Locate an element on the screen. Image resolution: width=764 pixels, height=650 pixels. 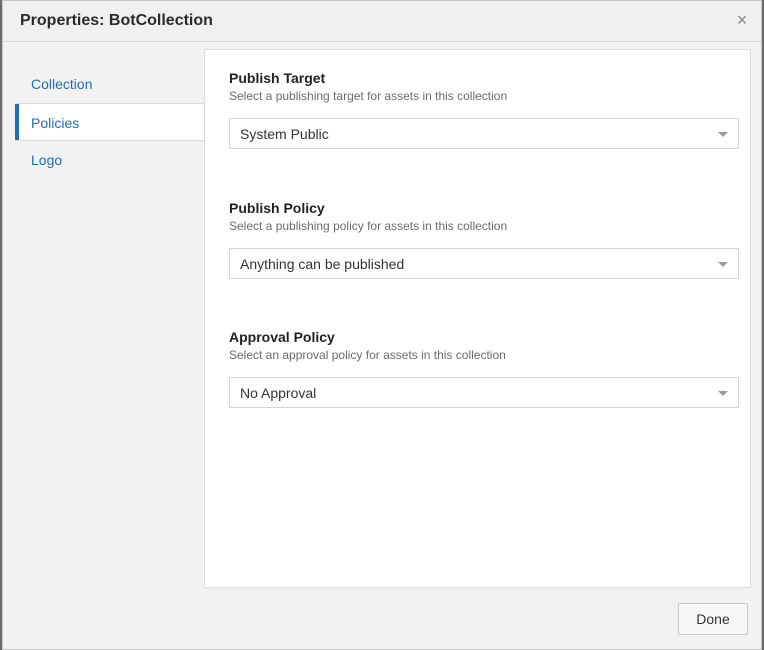
done-button: Done is located at coordinates (713, 619).